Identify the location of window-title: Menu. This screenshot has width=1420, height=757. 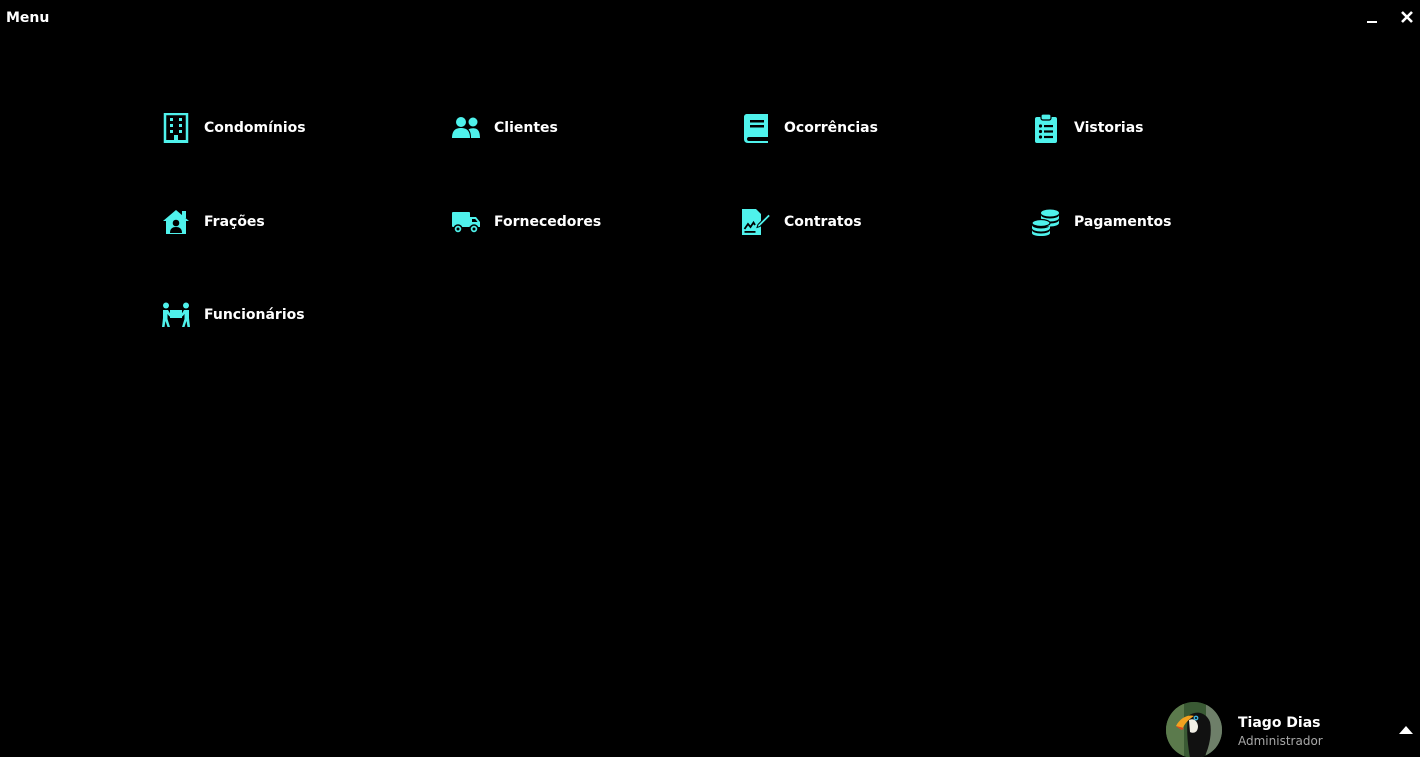
(28, 18).